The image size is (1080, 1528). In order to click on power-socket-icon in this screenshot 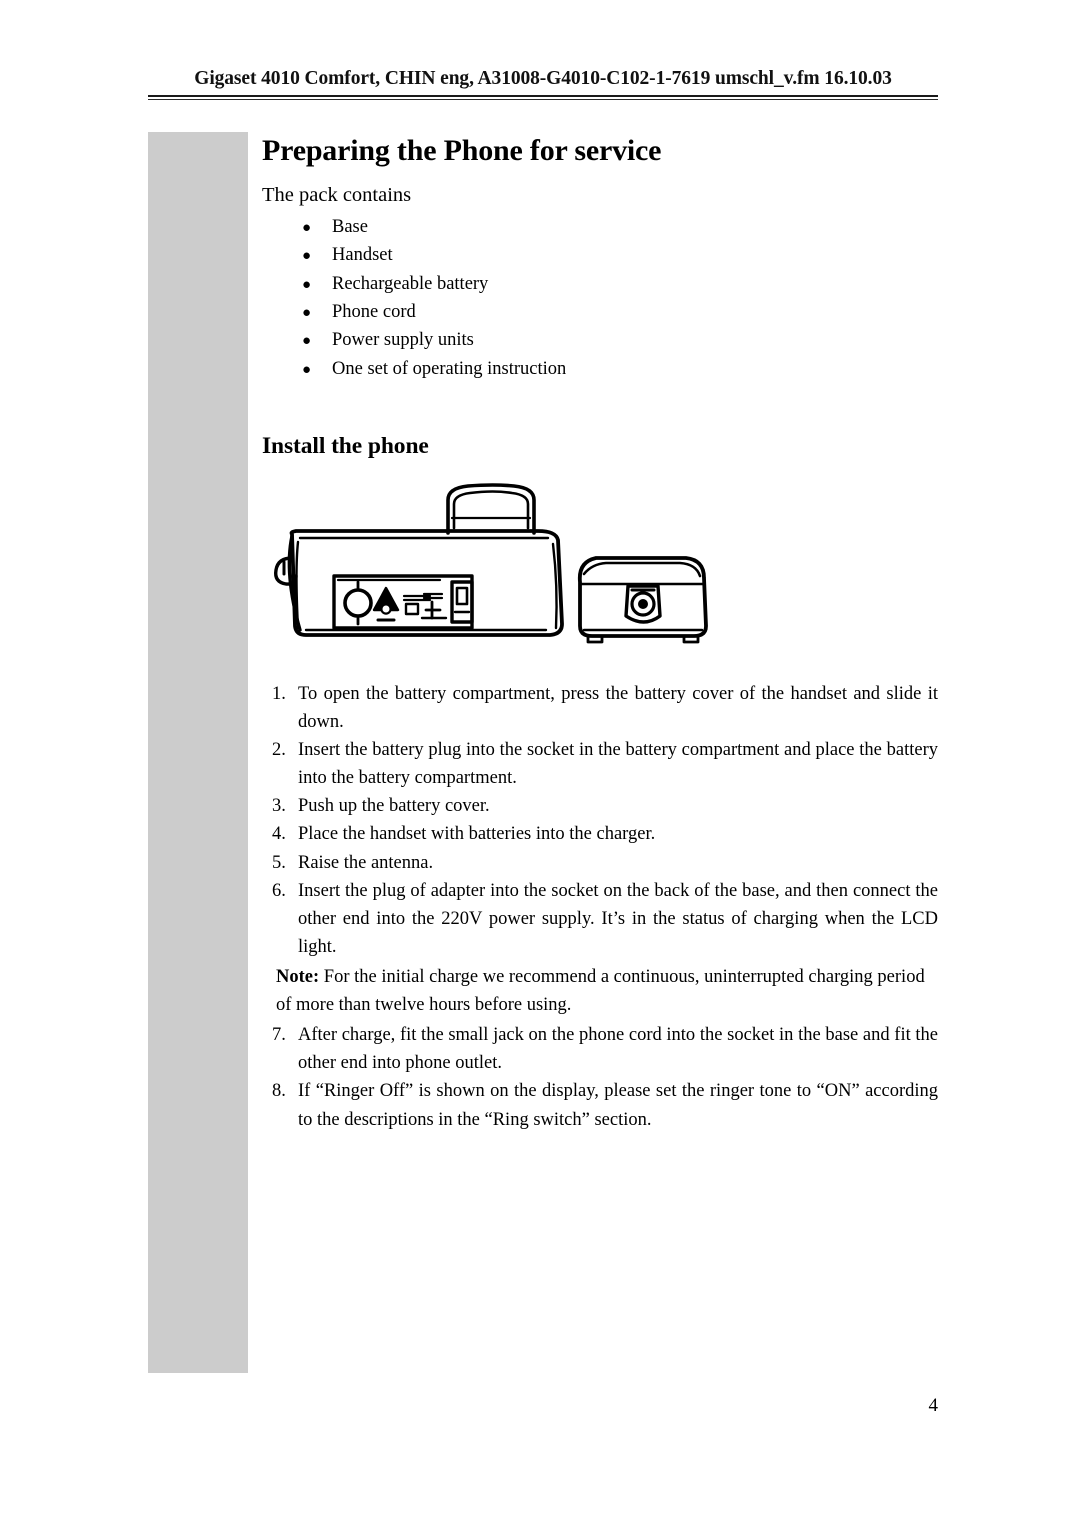, I will do `click(358, 603)`.